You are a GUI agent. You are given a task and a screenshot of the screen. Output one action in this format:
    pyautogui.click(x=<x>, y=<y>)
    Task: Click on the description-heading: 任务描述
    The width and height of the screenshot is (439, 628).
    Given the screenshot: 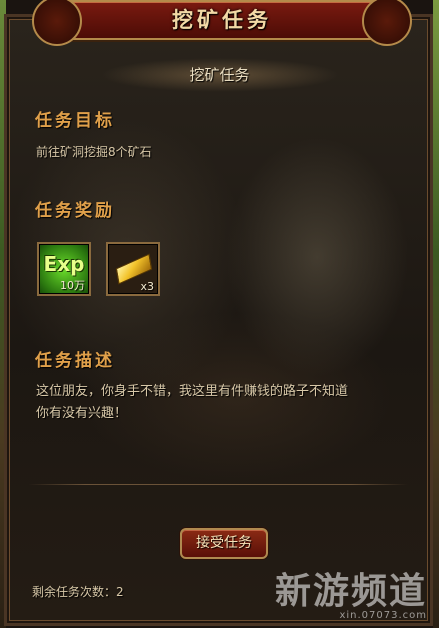 What is the action you would take?
    pyautogui.click(x=75, y=361)
    